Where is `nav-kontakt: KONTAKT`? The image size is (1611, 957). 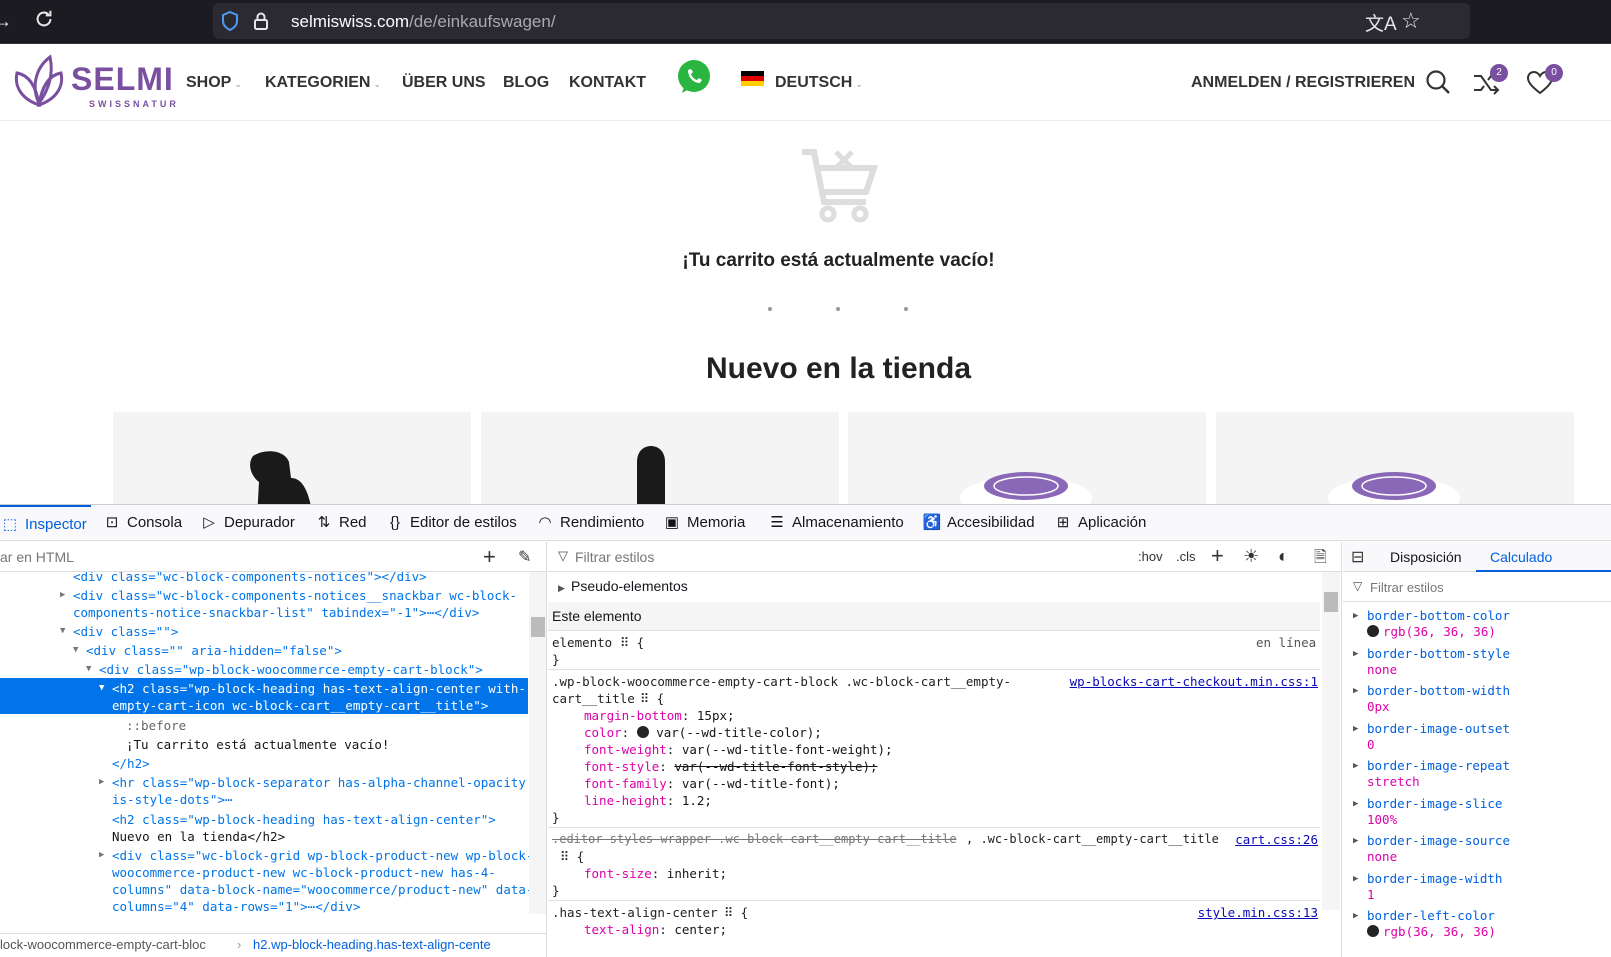 nav-kontakt: KONTAKT is located at coordinates (607, 83).